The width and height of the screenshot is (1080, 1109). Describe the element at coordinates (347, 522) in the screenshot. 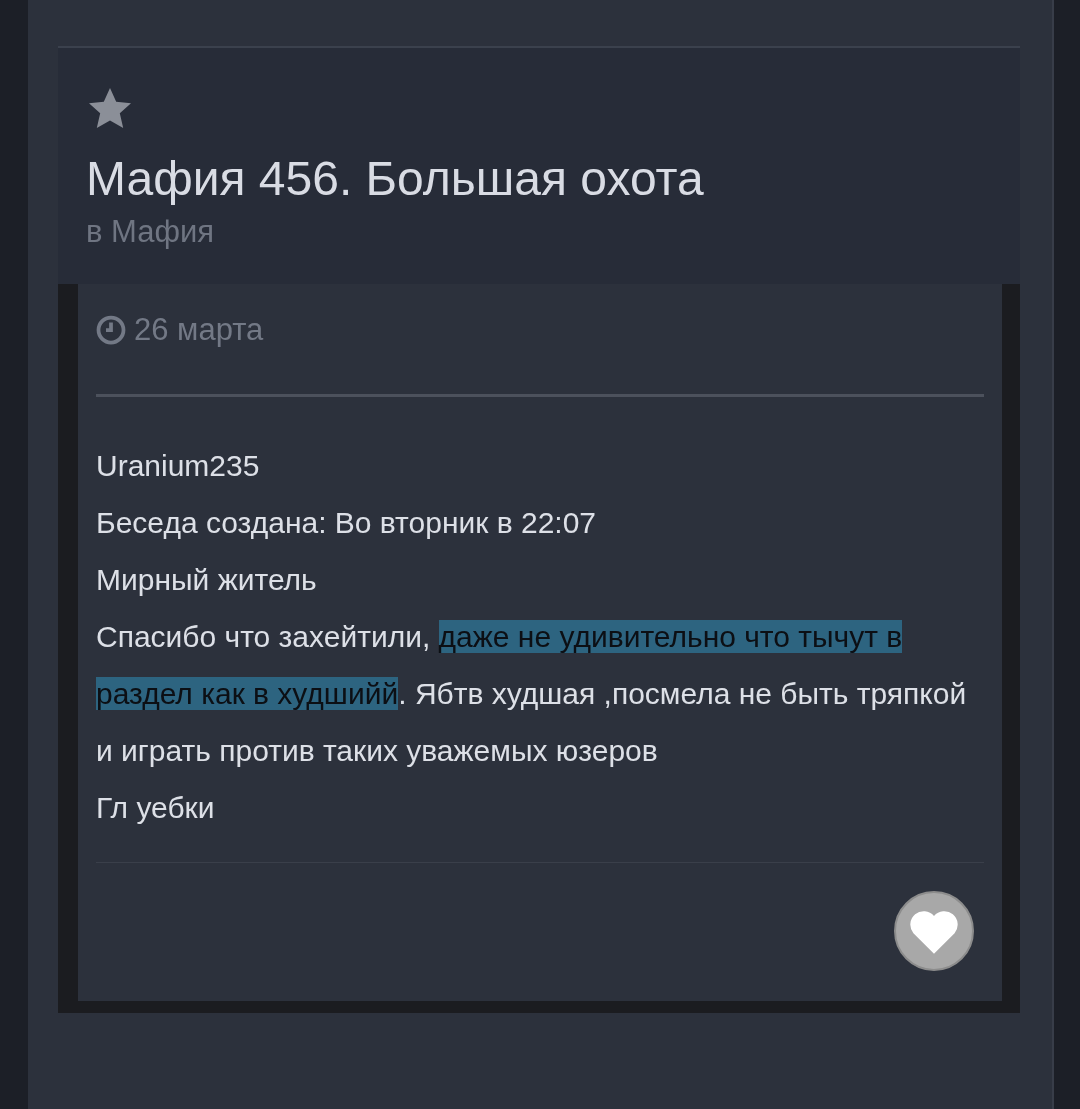

I see `post-text-line: Беседа создана: Во вторник в 22:07` at that location.